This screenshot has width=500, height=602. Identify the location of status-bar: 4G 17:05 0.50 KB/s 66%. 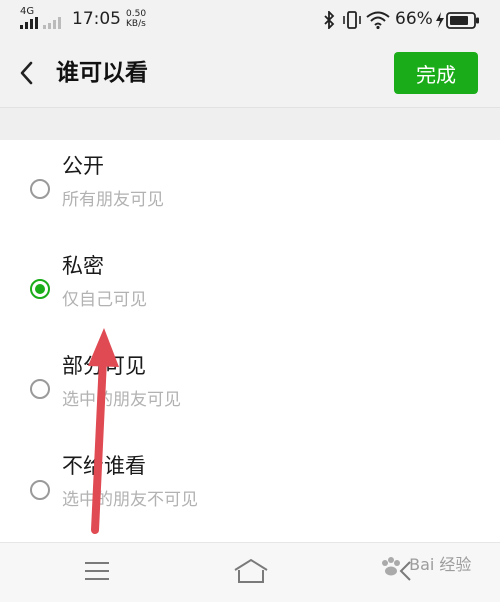
(250, 20).